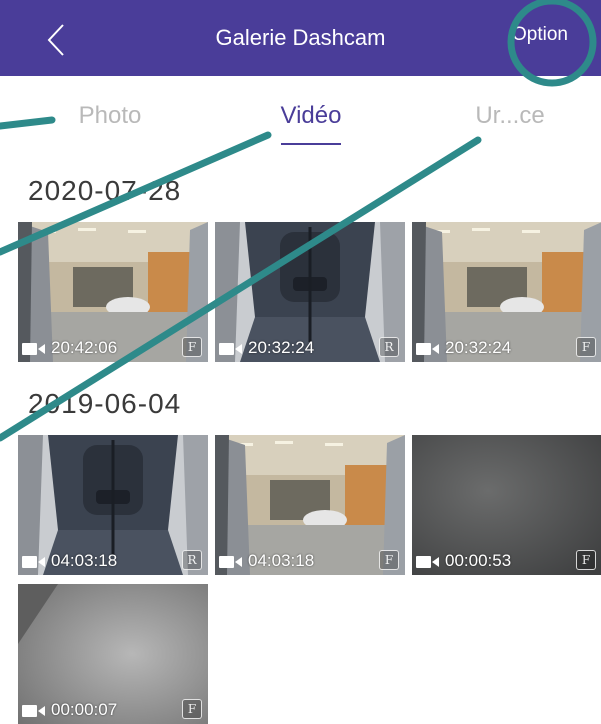  Describe the element at coordinates (478, 560) in the screenshot. I see `video-duration: 00:00:53` at that location.